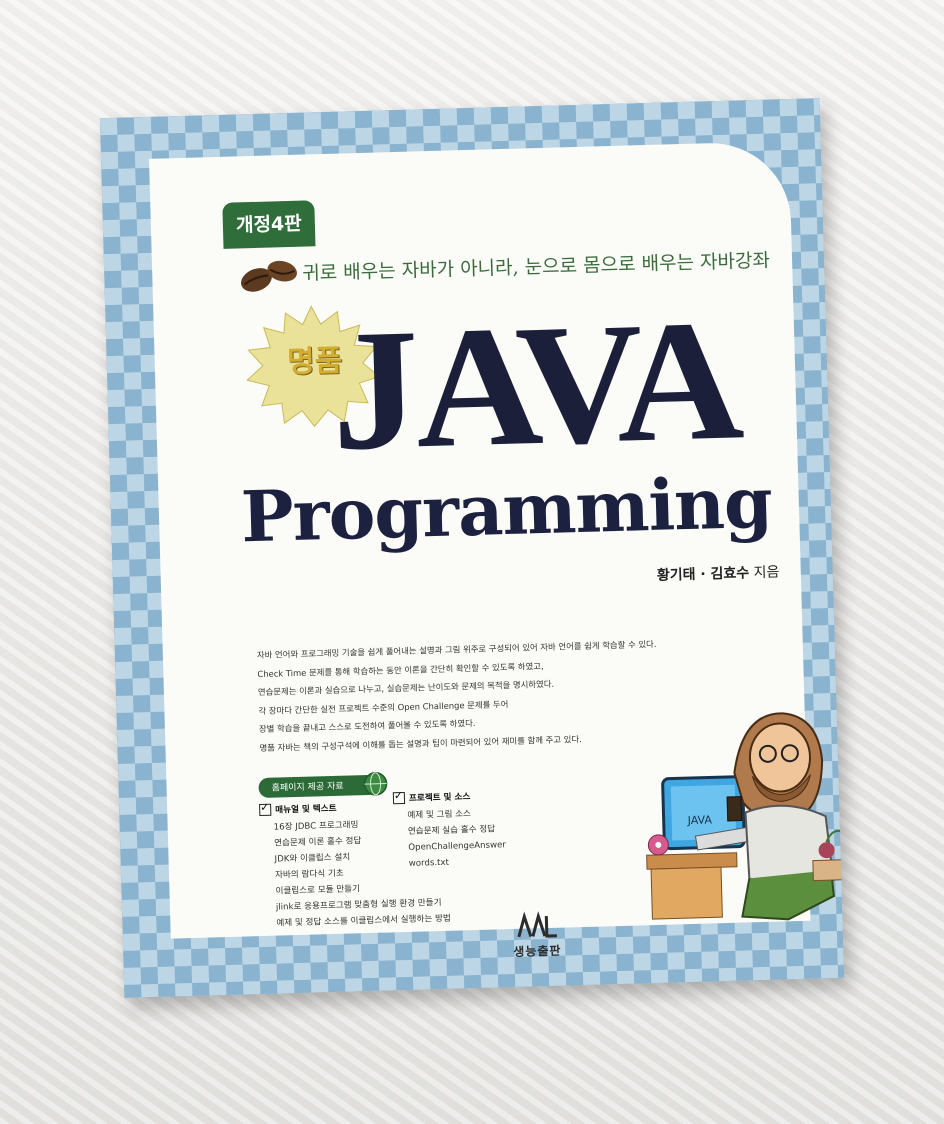 The height and width of the screenshot is (1124, 944). I want to click on project-heading-label: 프로젝트 및 소스, so click(439, 798).